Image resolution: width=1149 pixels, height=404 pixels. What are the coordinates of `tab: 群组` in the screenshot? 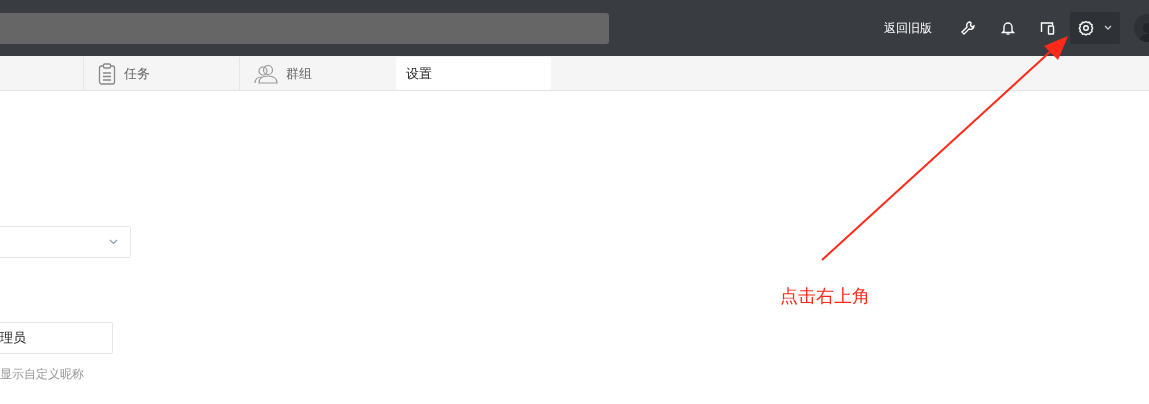 It's located at (317, 73).